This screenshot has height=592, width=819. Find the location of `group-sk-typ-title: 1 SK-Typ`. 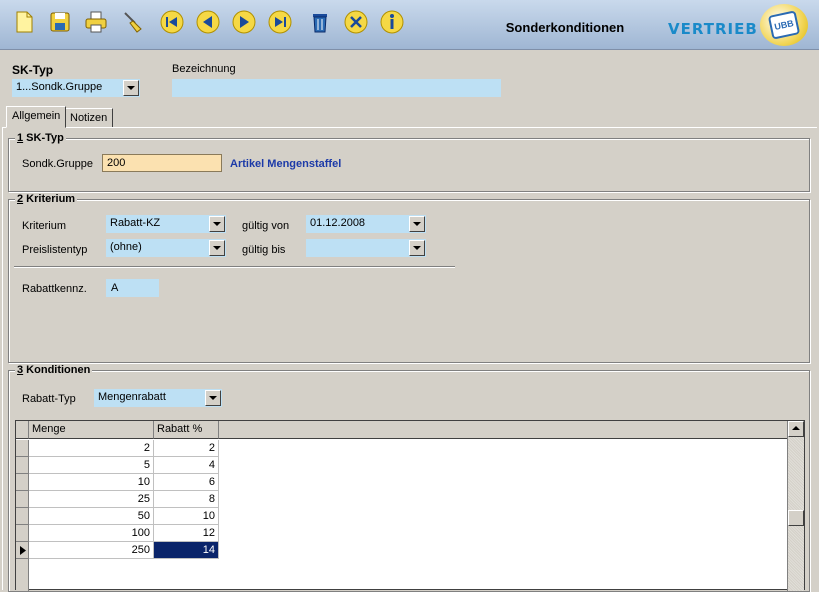

group-sk-typ-title: 1 SK-Typ is located at coordinates (40, 138).